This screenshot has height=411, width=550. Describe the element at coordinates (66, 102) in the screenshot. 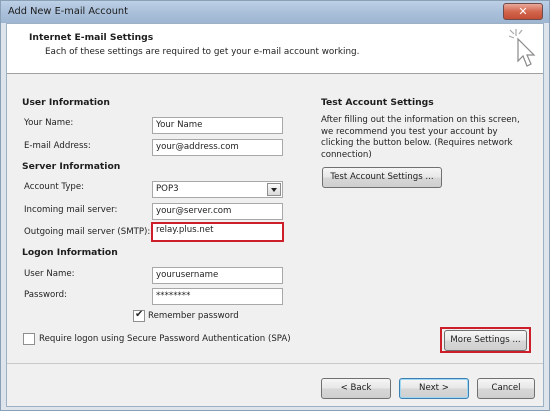

I see `user-info-heading: User Information` at that location.